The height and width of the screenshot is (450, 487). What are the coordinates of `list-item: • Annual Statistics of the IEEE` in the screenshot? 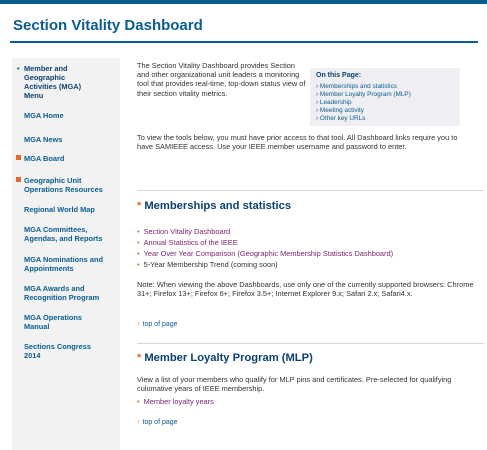 It's located at (265, 242).